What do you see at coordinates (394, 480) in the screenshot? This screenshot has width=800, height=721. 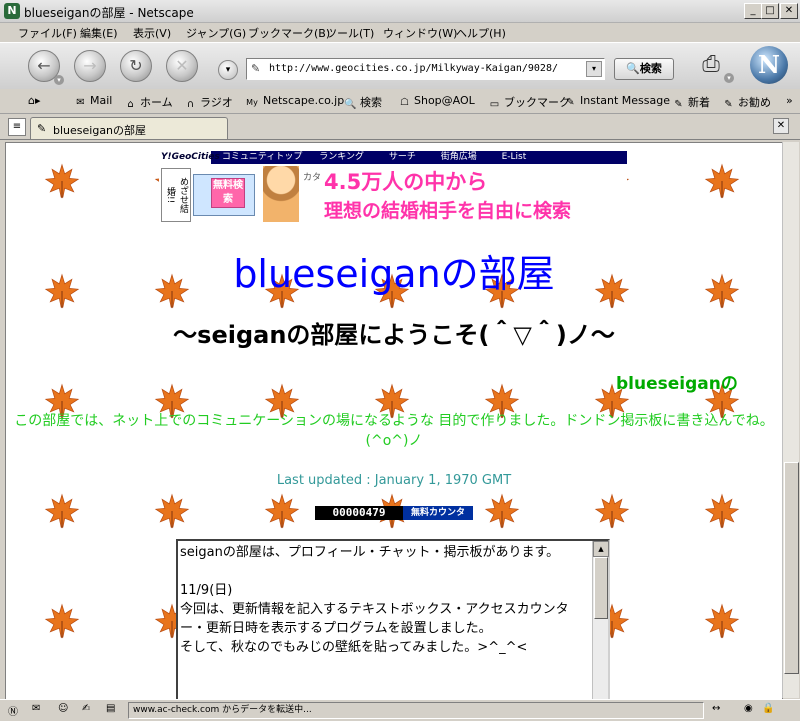 I see `last-updated: Last updated : January 1, 1970 GMT` at bounding box center [394, 480].